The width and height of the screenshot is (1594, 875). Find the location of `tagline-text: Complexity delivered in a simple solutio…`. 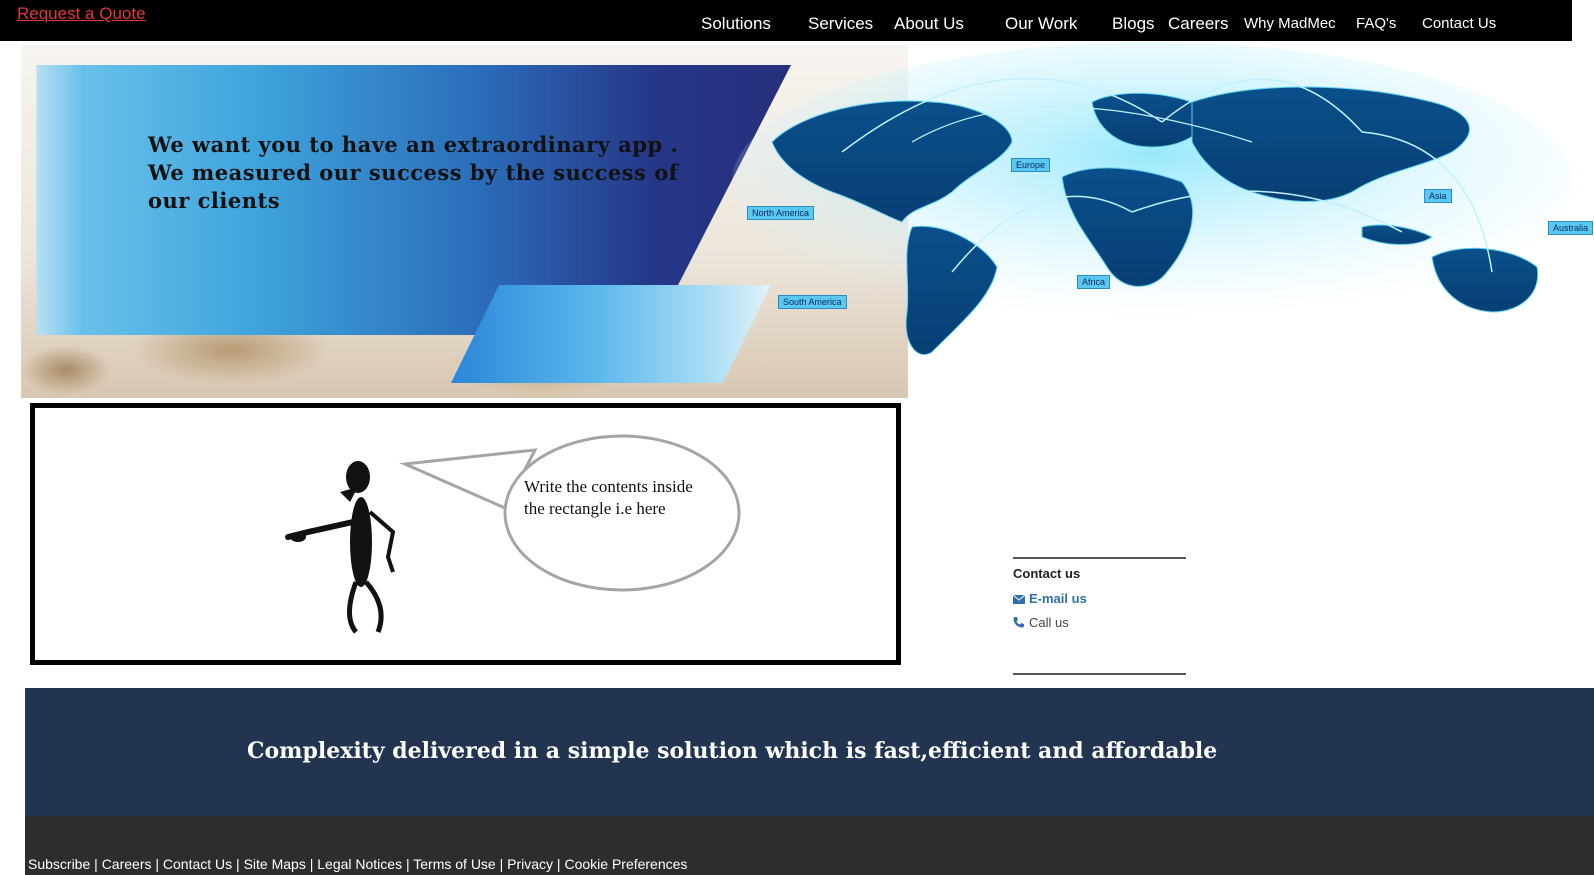

tagline-text: Complexity delivered in a simple solutio… is located at coordinates (732, 751).